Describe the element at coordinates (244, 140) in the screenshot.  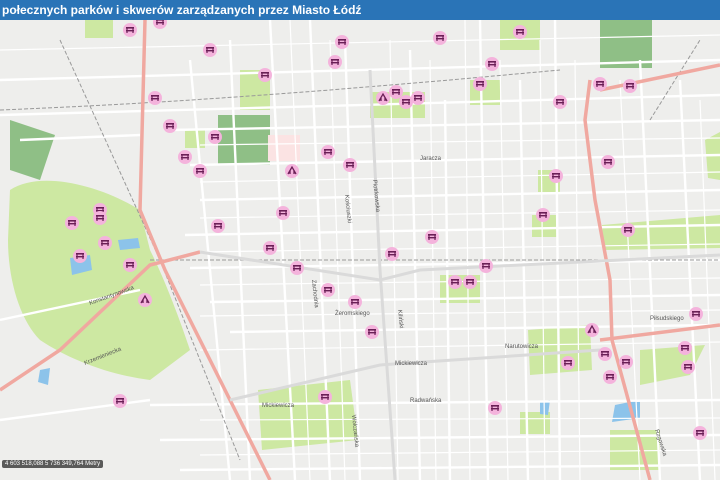
I see `forest-stadium` at that location.